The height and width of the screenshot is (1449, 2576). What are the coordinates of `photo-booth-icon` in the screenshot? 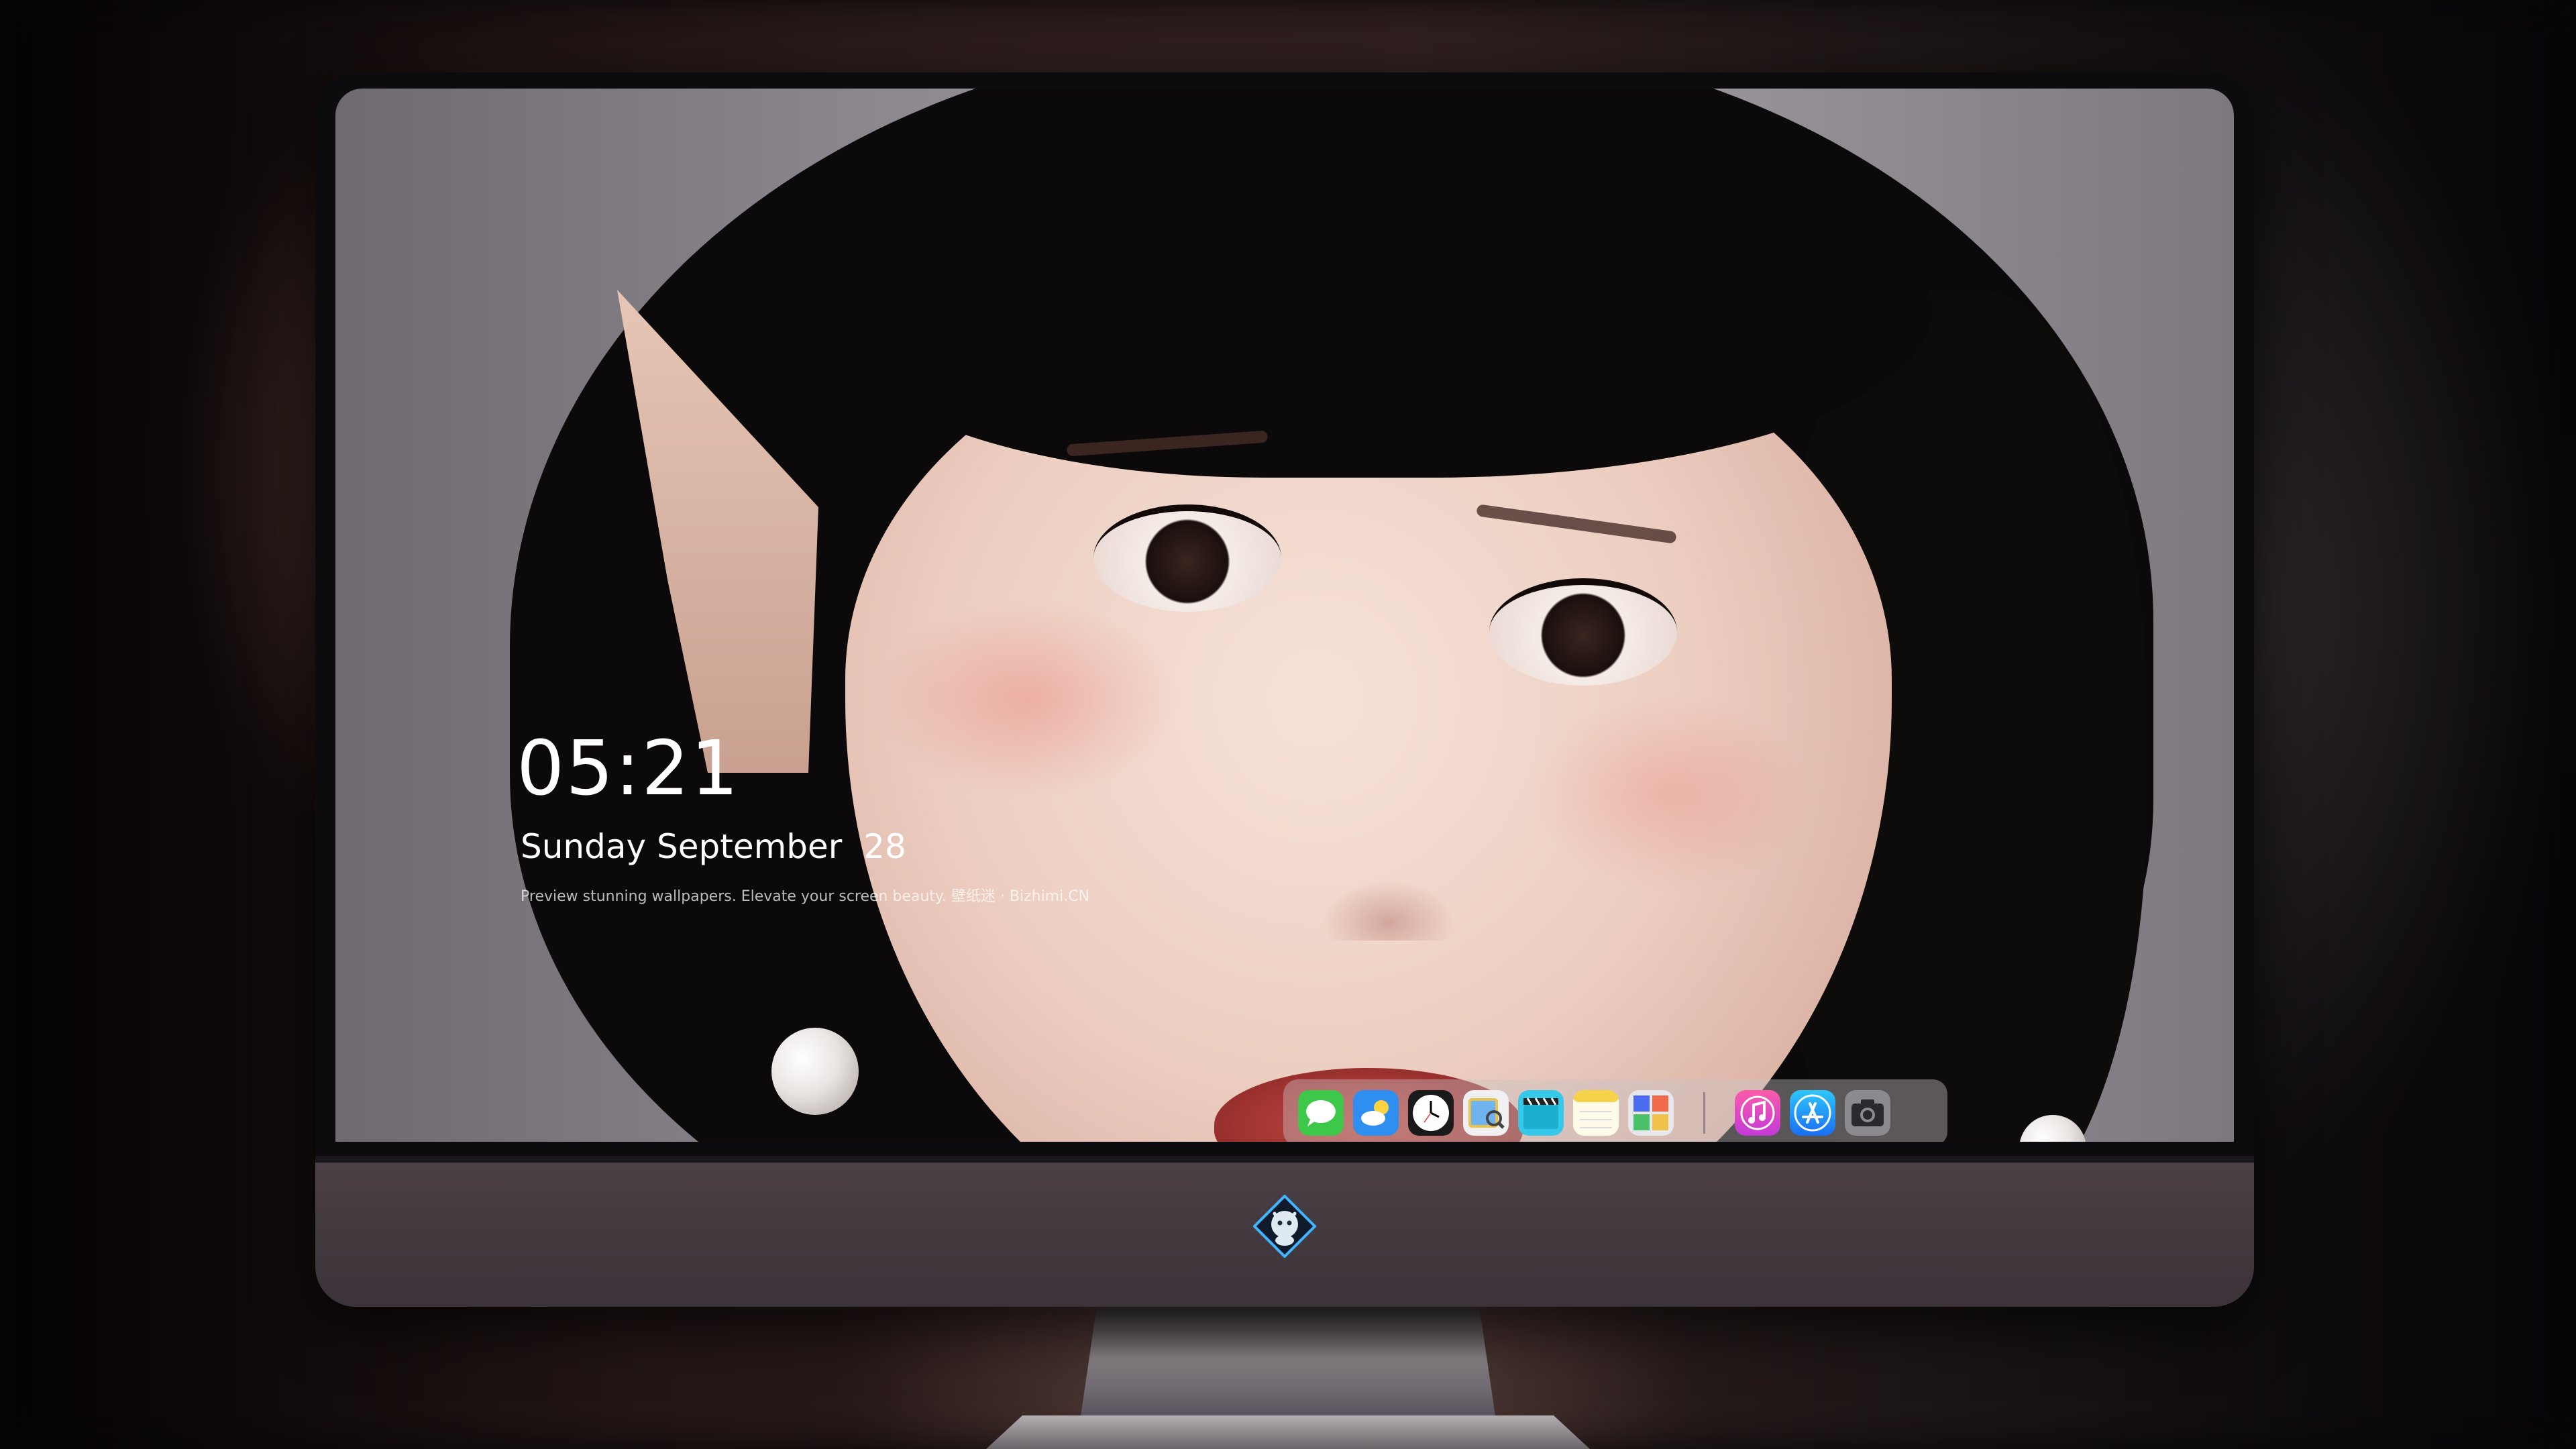 It's located at (1651, 1113).